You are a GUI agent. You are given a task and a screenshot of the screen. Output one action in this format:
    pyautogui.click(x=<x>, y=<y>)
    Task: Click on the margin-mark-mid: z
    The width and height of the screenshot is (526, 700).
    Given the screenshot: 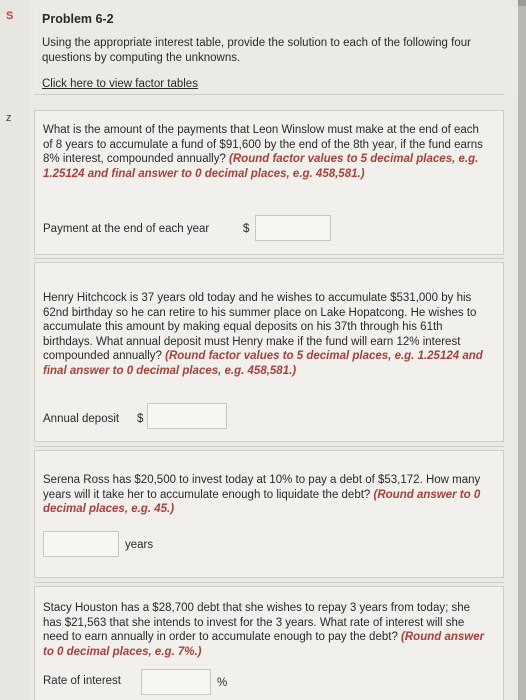 What is the action you would take?
    pyautogui.click(x=9, y=118)
    